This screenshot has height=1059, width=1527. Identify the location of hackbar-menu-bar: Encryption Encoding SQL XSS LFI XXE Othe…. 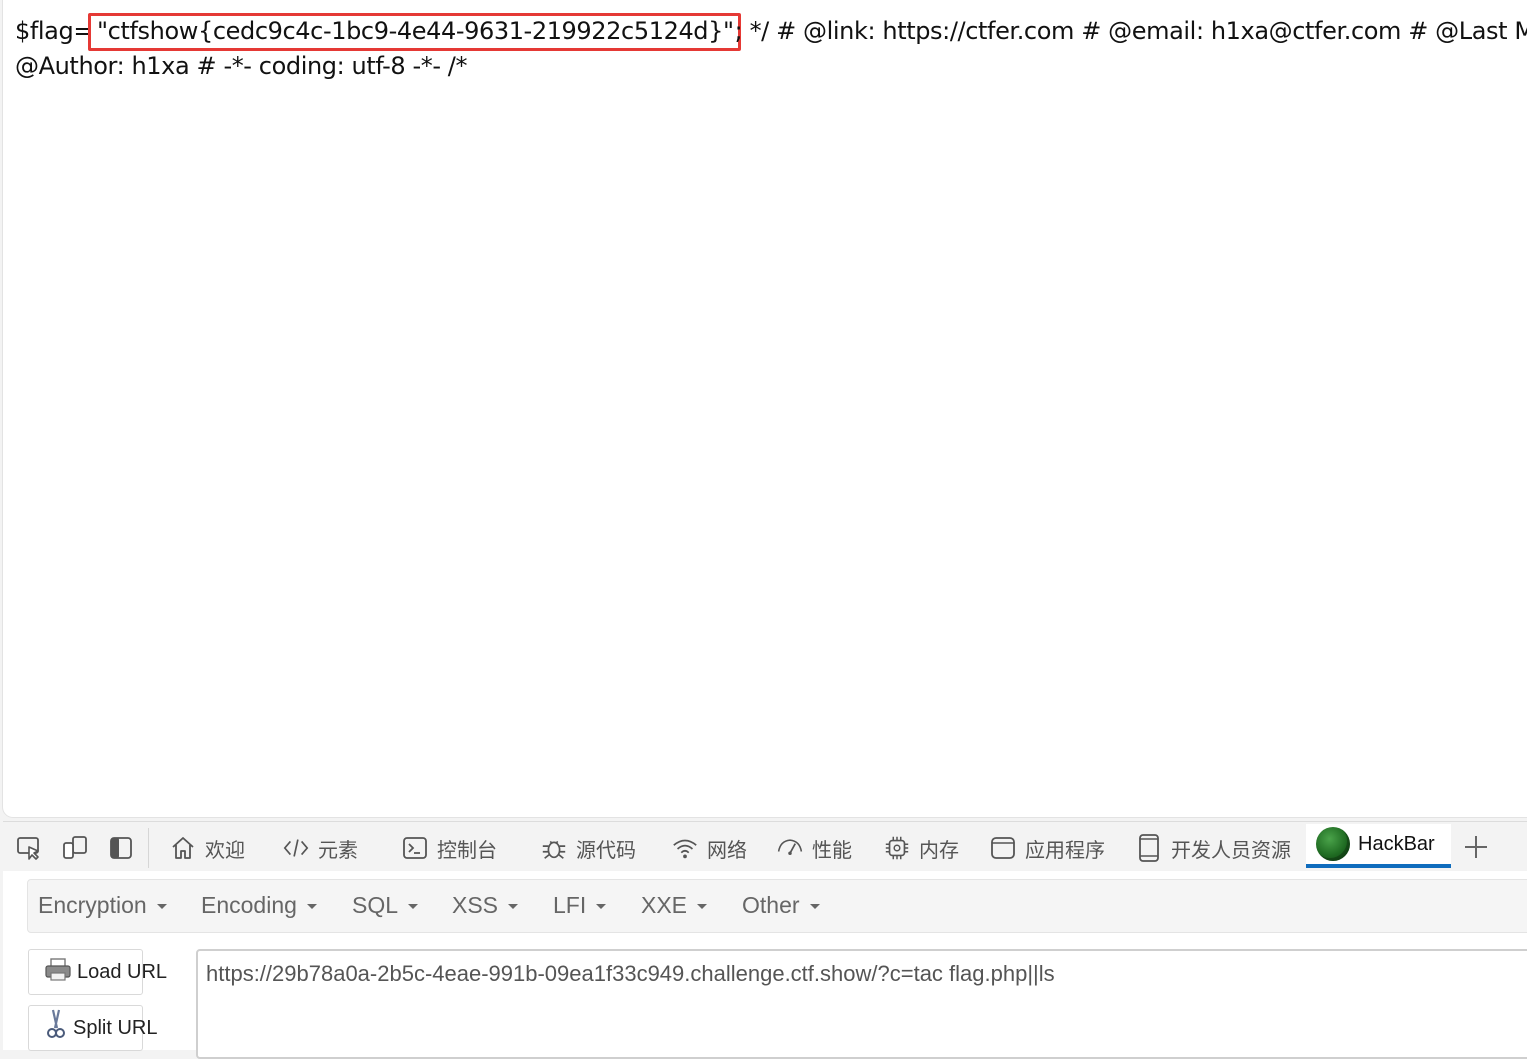
(777, 906).